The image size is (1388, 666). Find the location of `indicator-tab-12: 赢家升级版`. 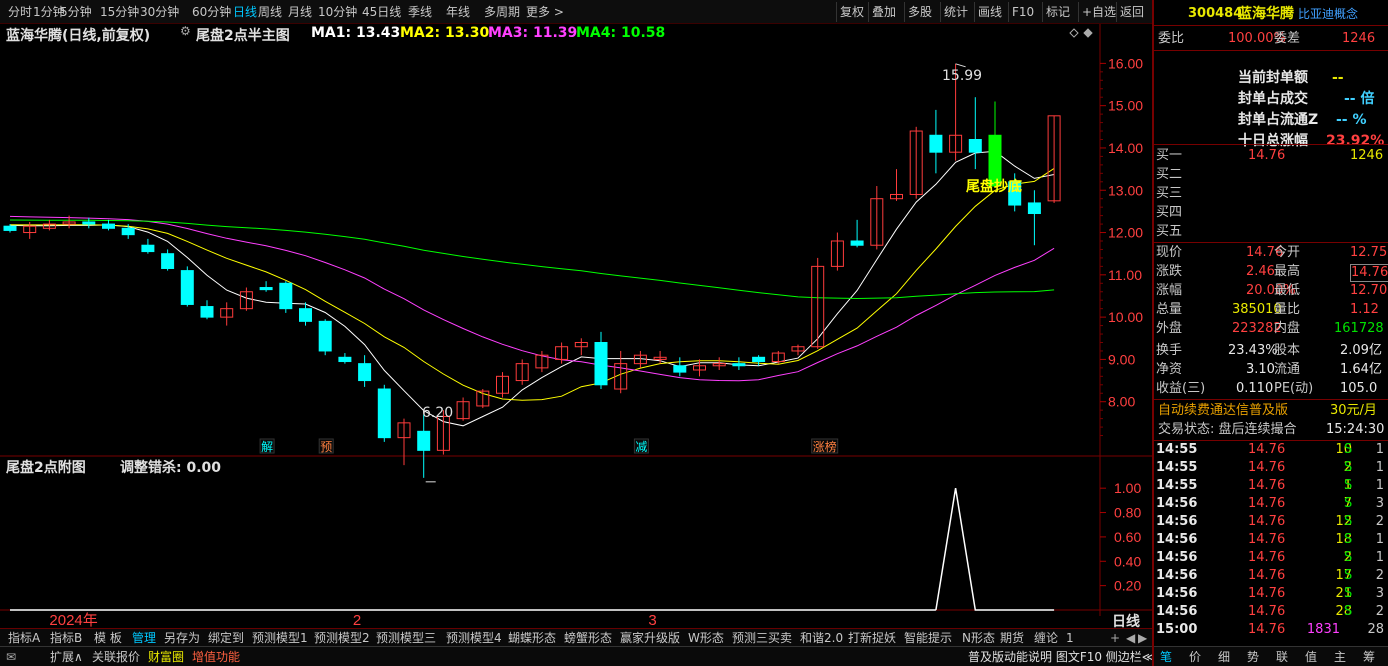

indicator-tab-12: 赢家升级版 is located at coordinates (650, 638).